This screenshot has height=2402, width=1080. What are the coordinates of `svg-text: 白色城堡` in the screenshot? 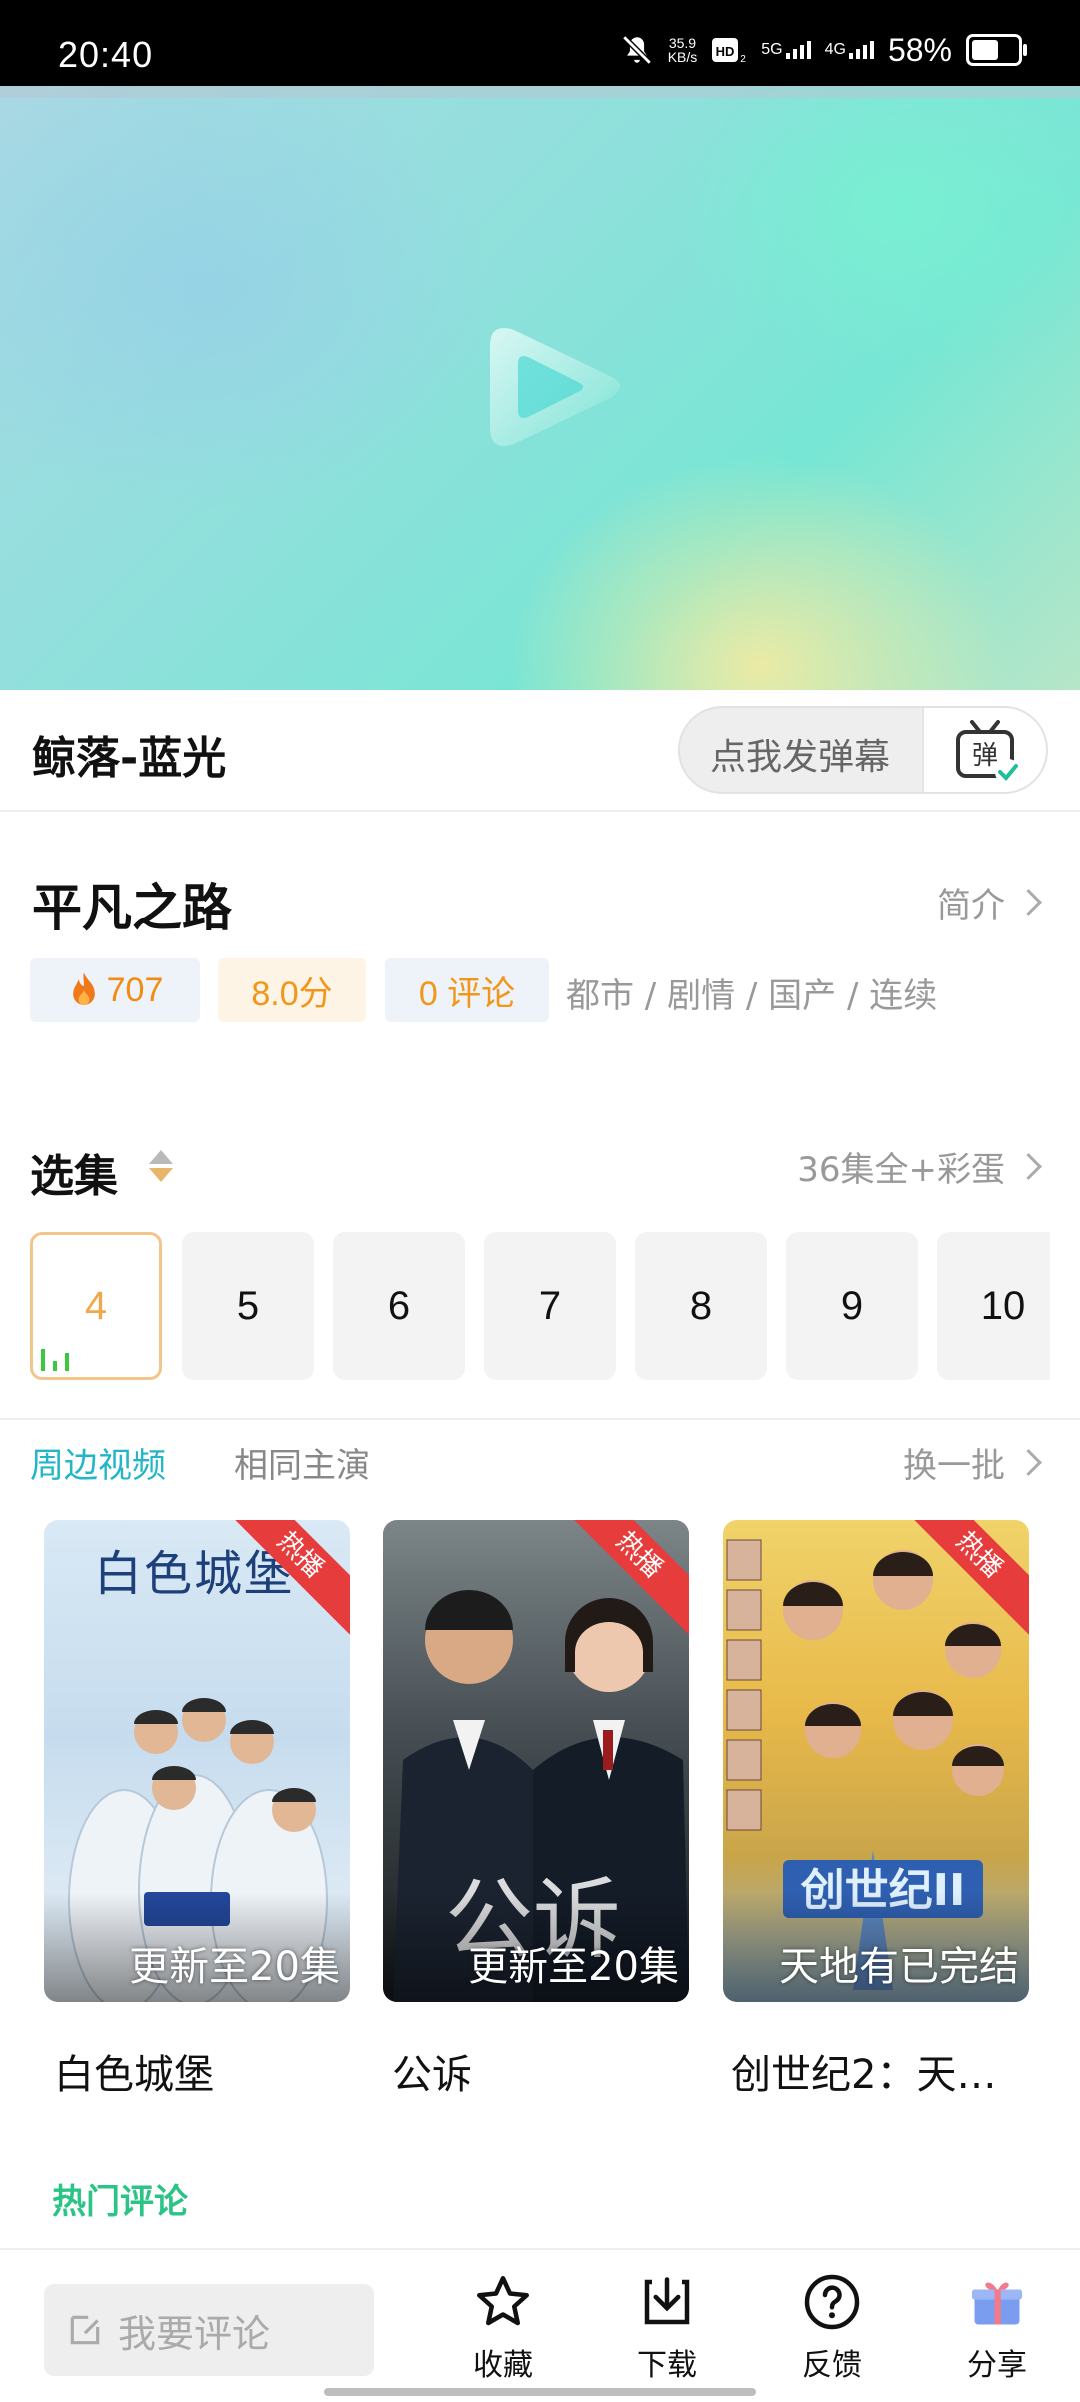 It's located at (194, 1574).